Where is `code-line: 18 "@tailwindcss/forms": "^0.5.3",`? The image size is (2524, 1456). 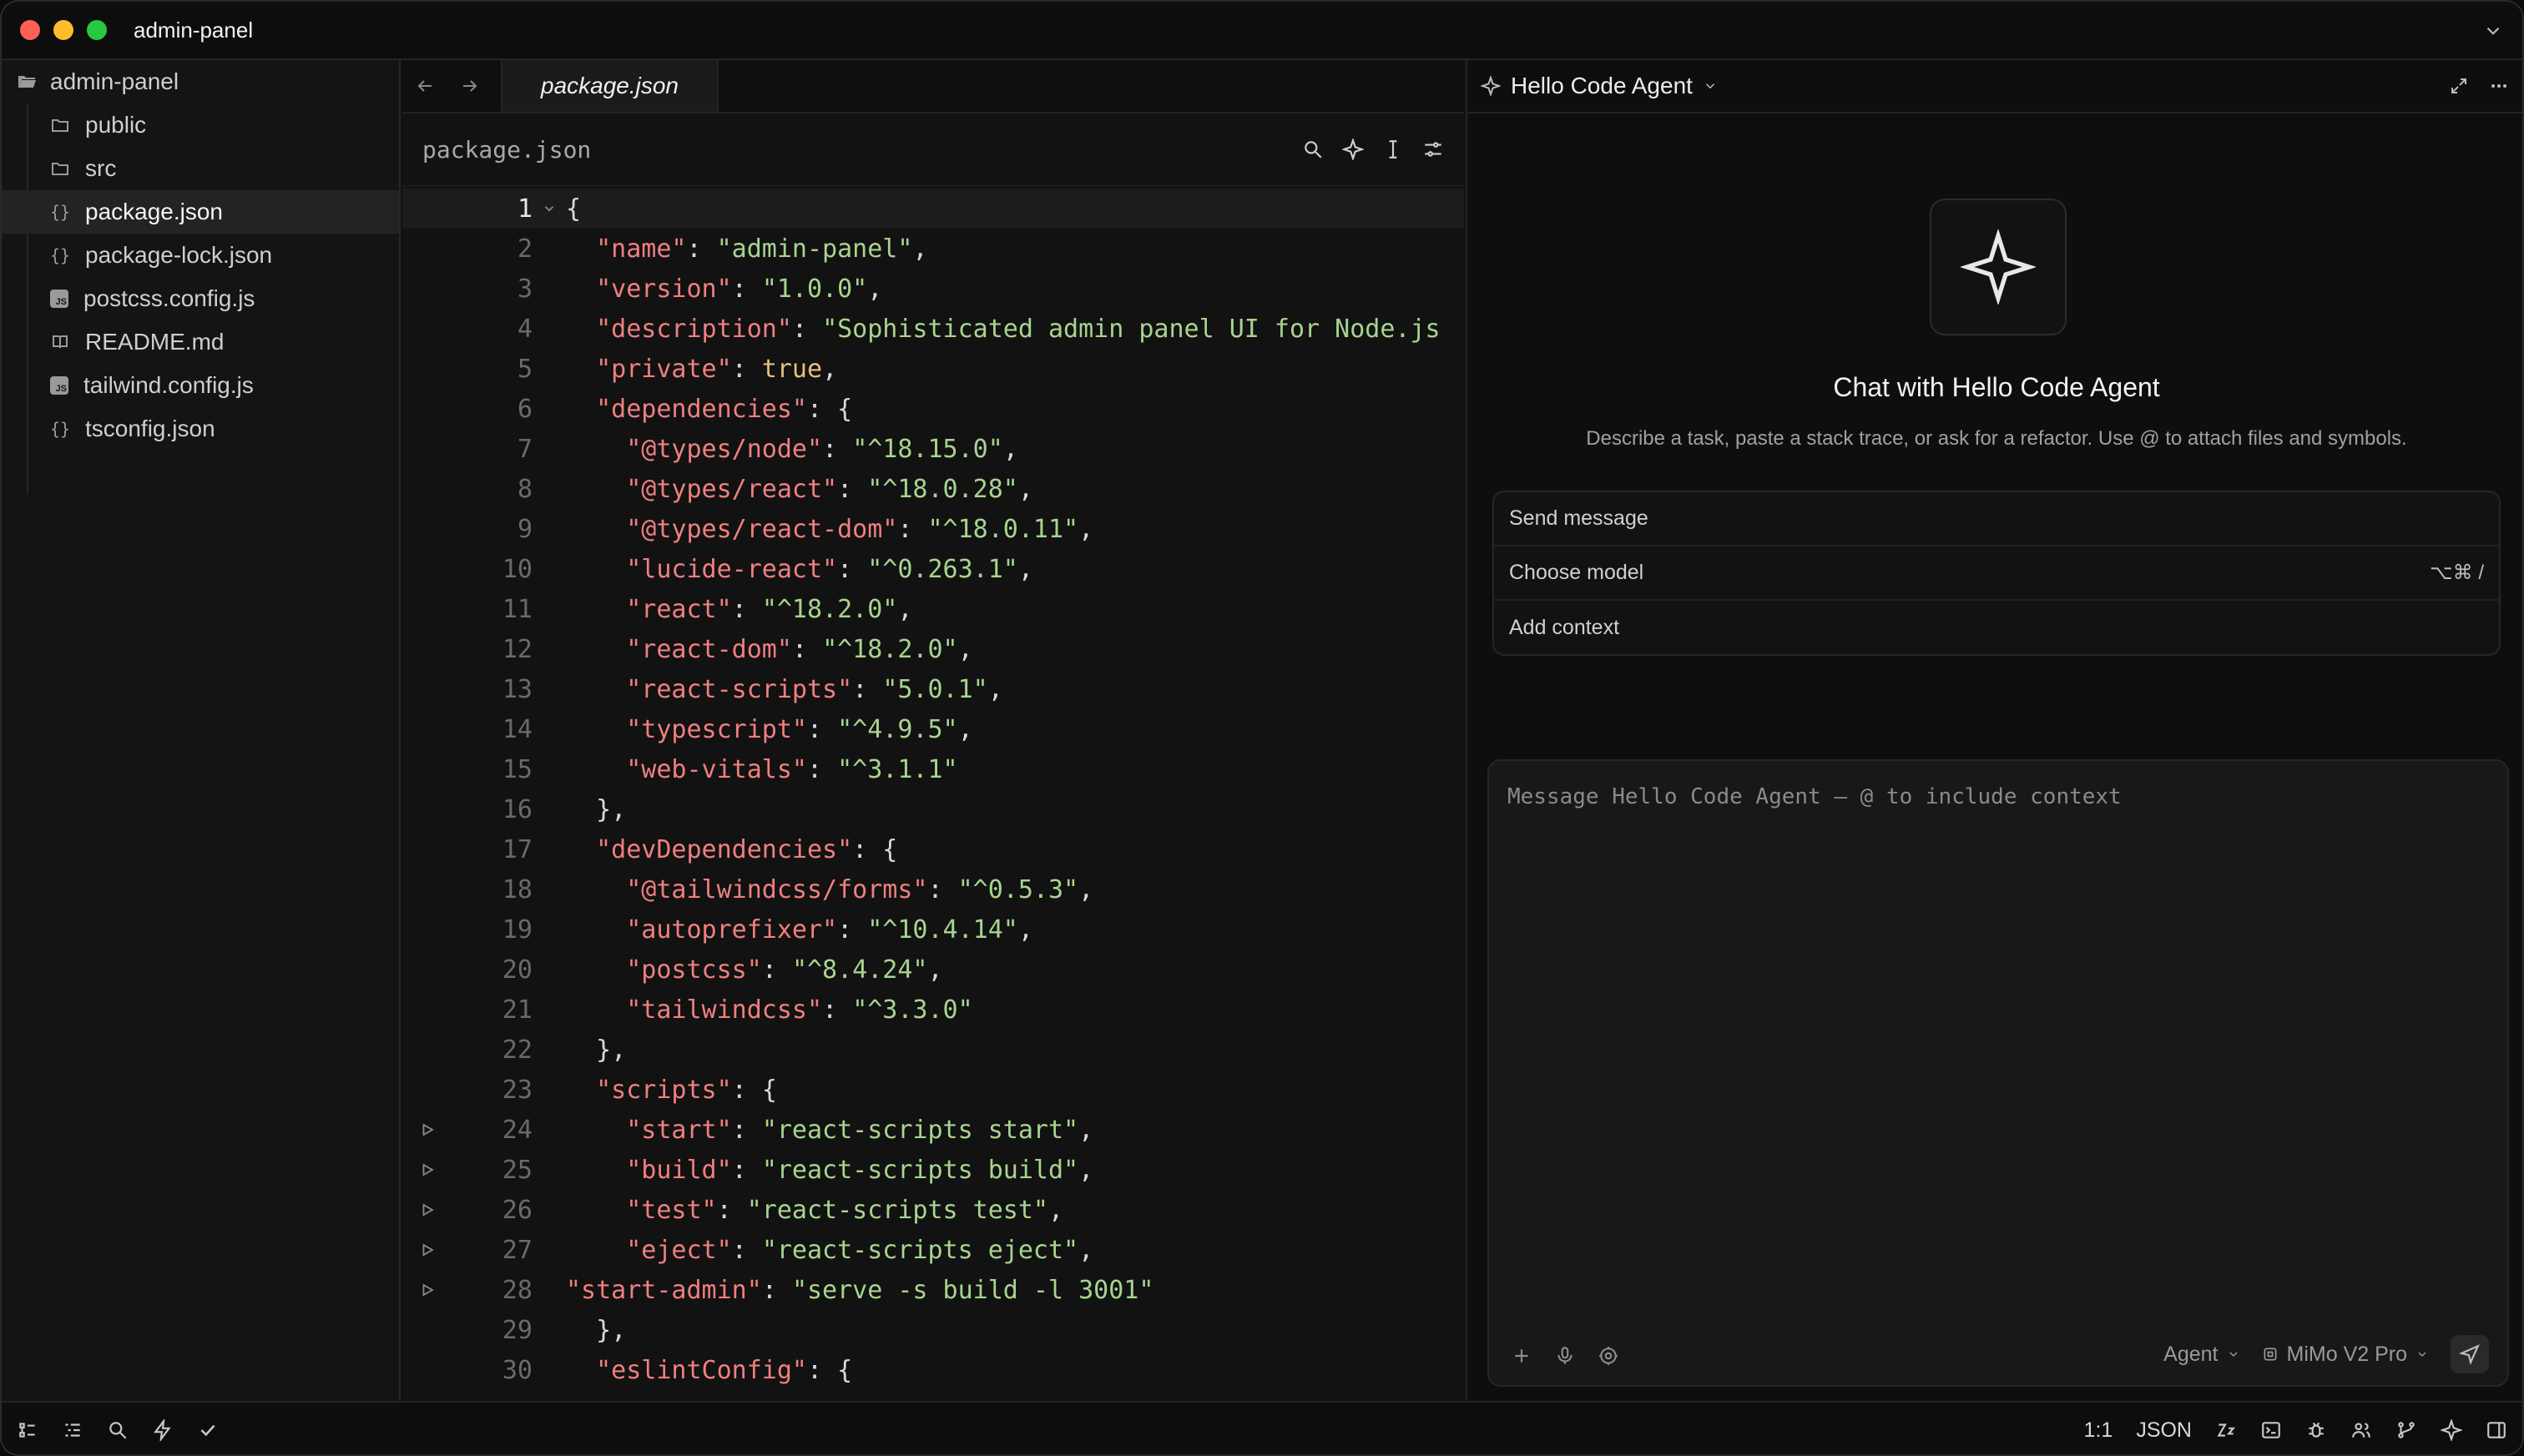
code-line: 18 "@tailwindcss/forms": "^0.5.3", is located at coordinates (933, 889).